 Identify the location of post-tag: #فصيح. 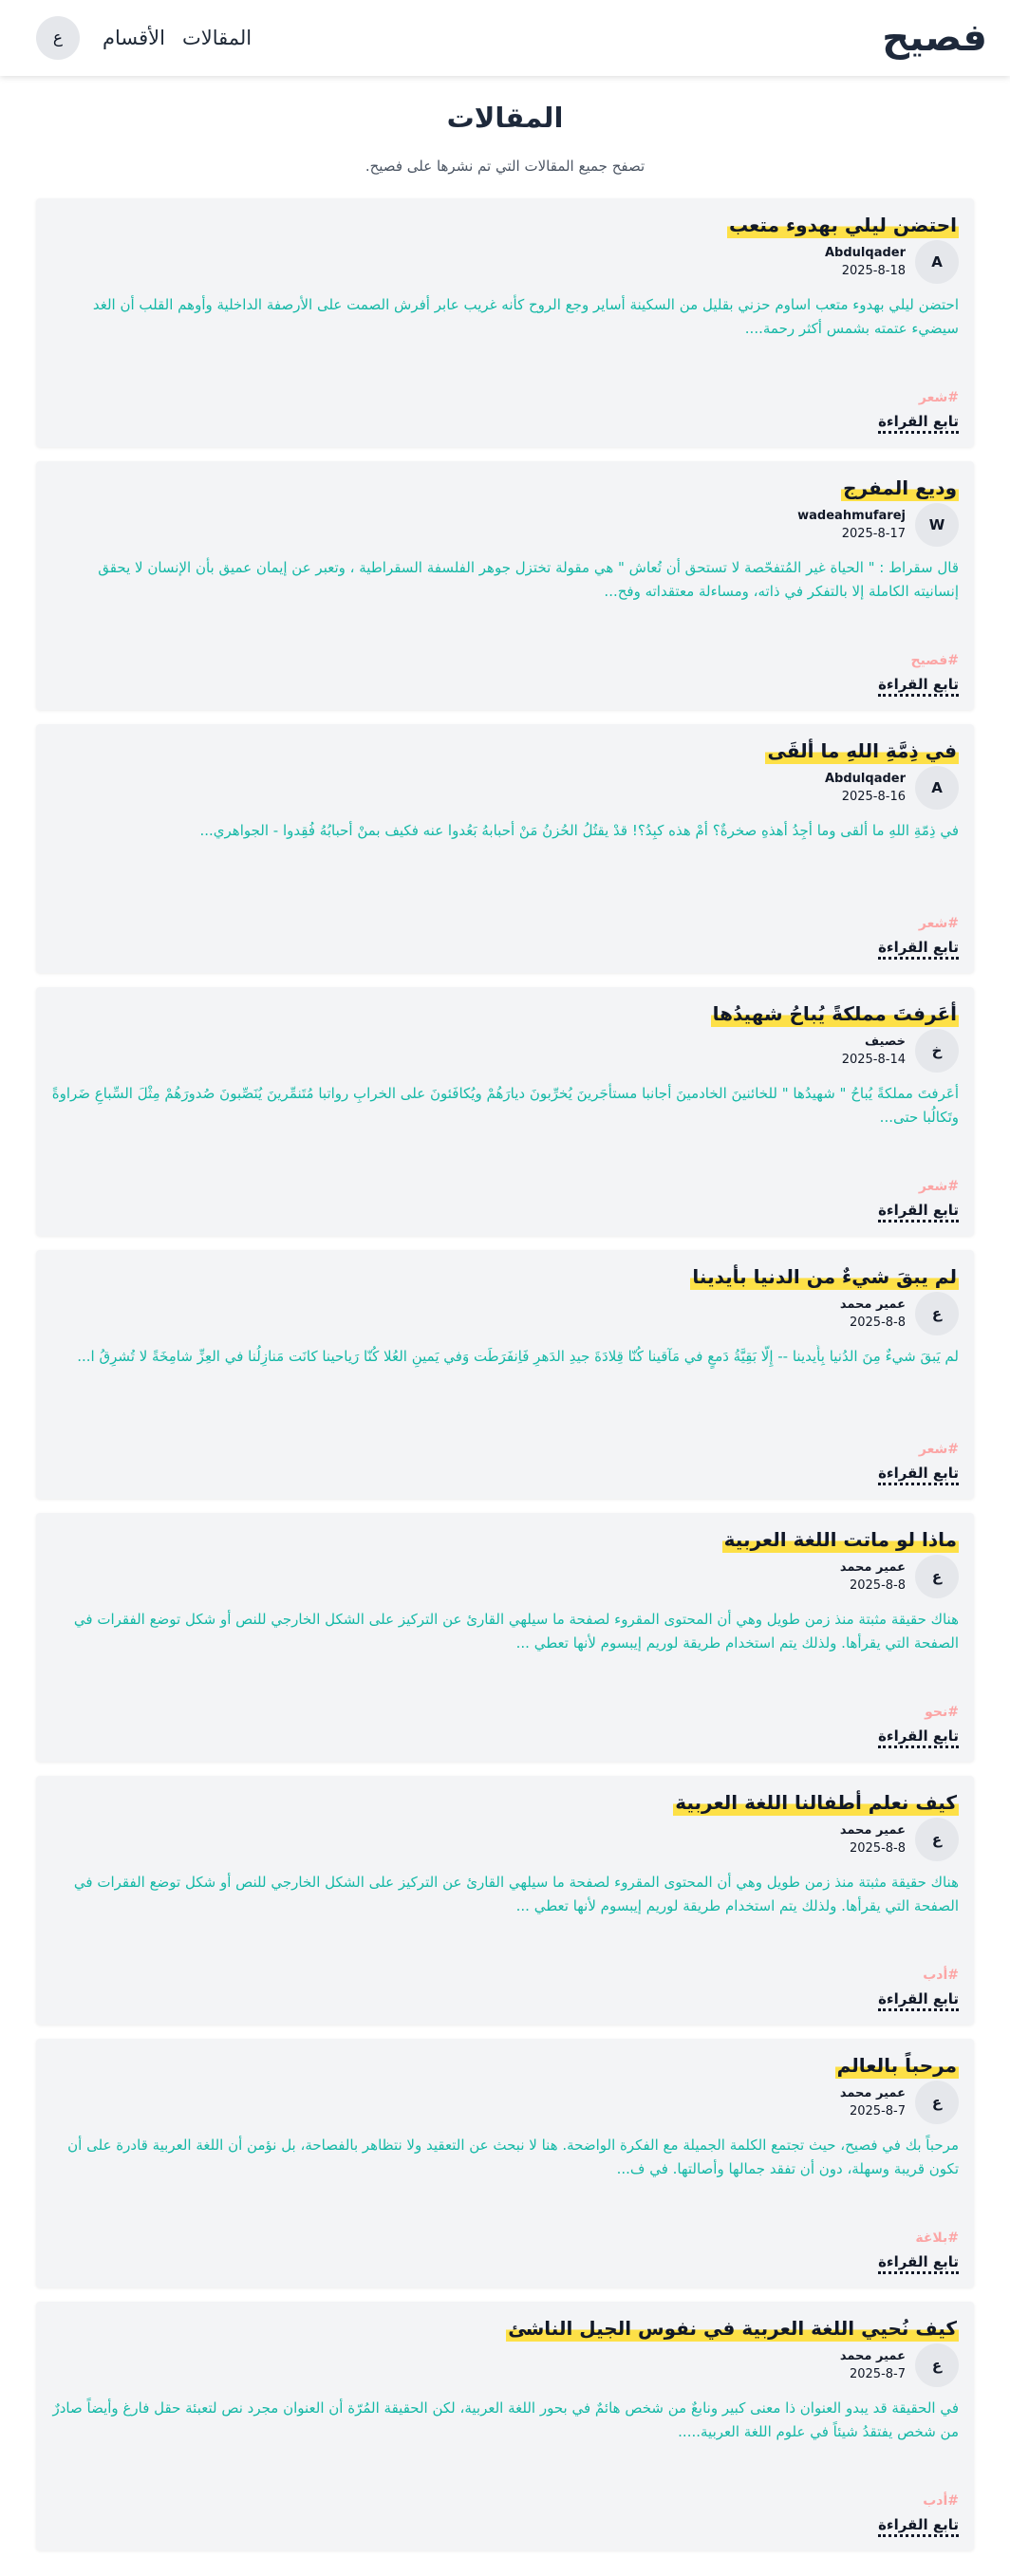
(935, 660).